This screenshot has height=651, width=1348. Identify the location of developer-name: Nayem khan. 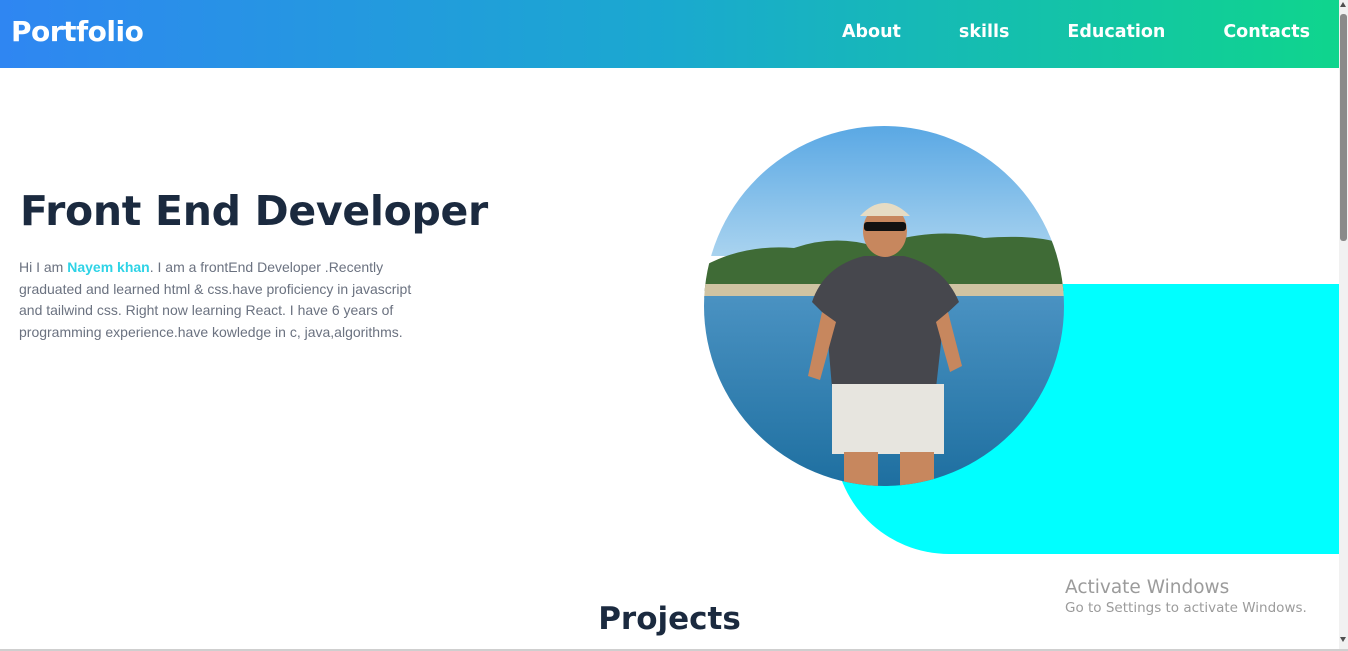
(108, 267).